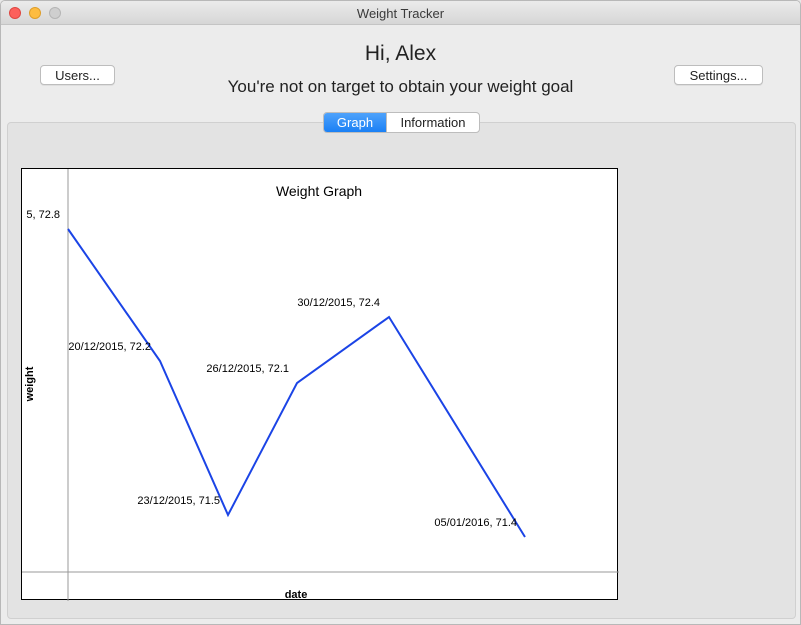 The image size is (801, 625). Describe the element at coordinates (355, 122) in the screenshot. I see `tab-graph: Graph` at that location.